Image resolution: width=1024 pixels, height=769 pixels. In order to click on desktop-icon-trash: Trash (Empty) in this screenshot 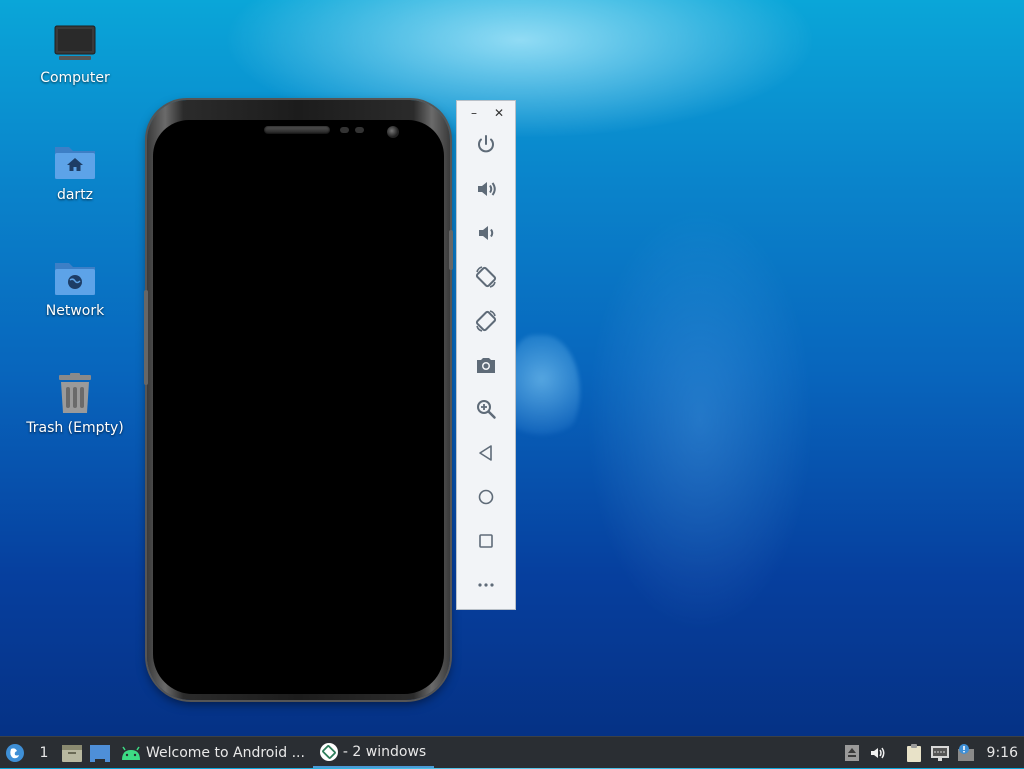, I will do `click(75, 404)`.